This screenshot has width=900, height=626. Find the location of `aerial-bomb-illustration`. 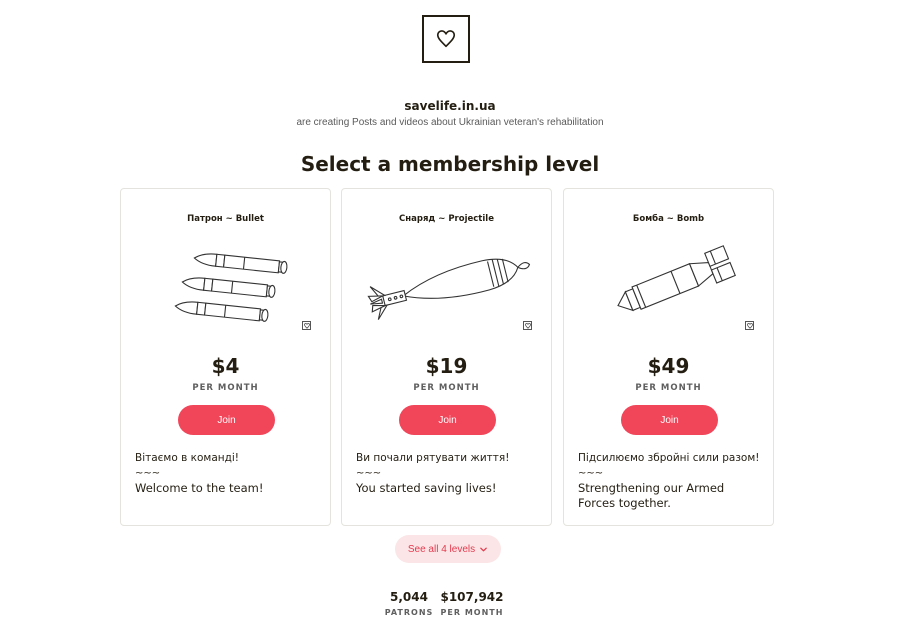

aerial-bomb-illustration is located at coordinates (668, 285).